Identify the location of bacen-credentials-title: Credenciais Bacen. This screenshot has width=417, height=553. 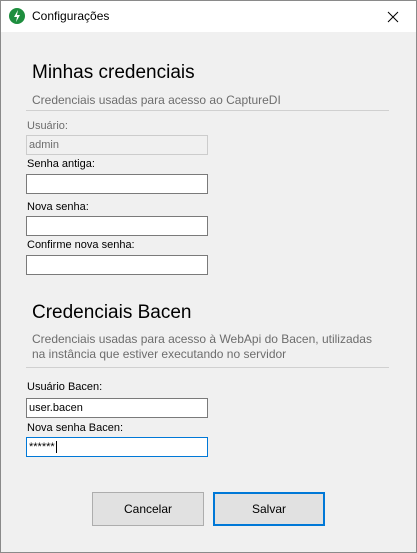
(112, 312).